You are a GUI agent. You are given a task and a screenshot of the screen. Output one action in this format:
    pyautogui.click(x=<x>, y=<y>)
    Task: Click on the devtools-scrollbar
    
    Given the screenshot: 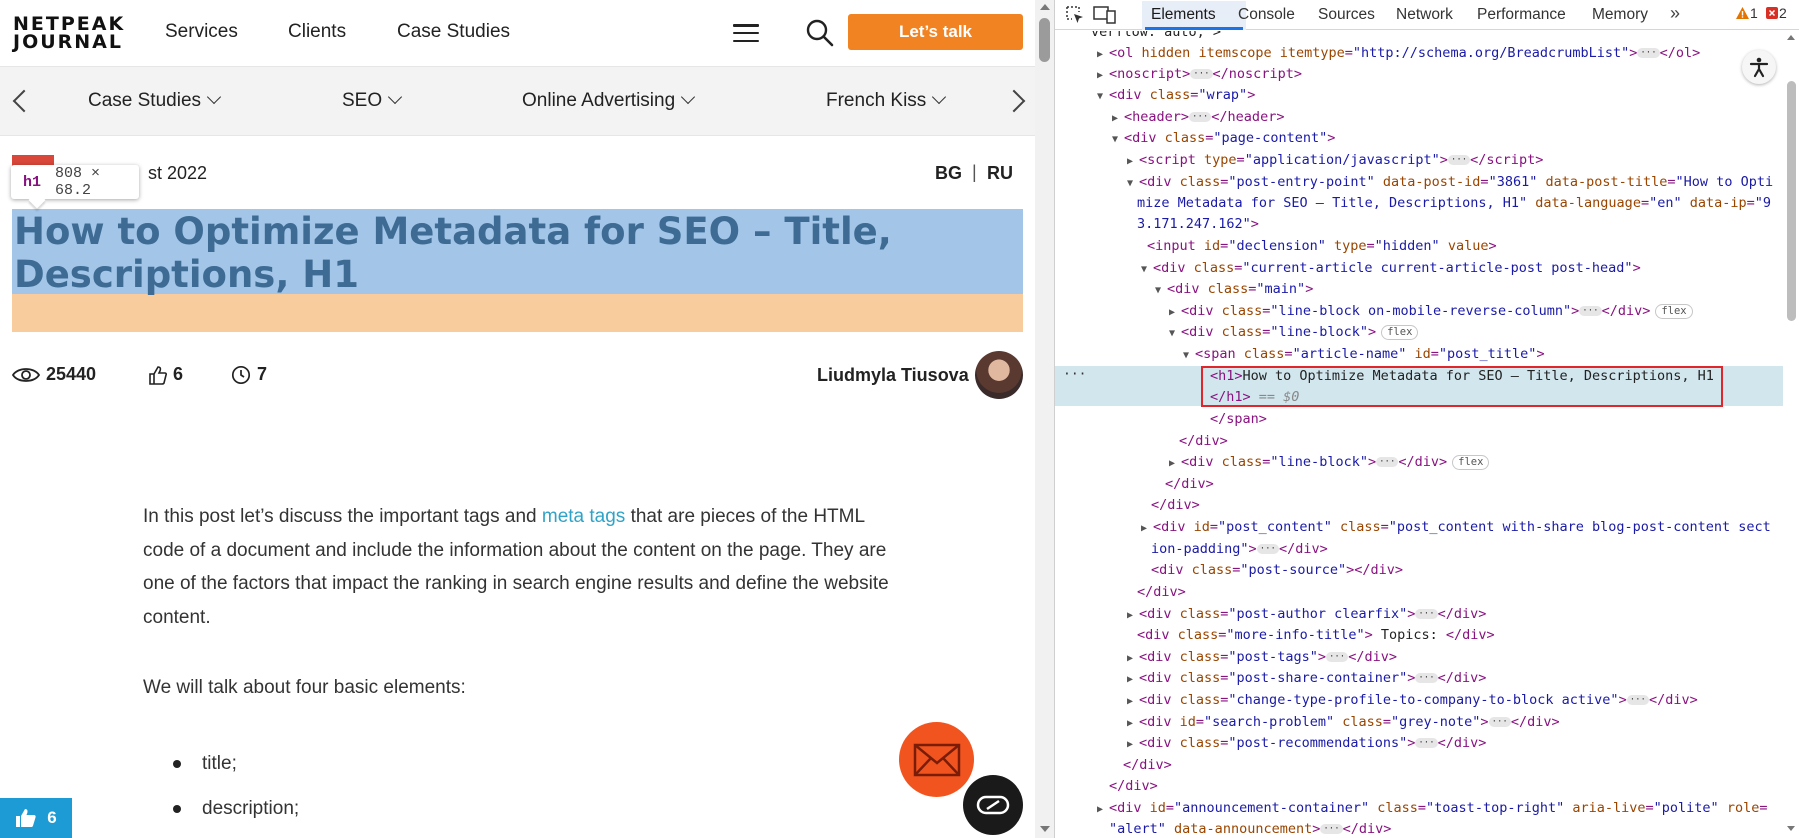 What is the action you would take?
    pyautogui.click(x=1791, y=434)
    